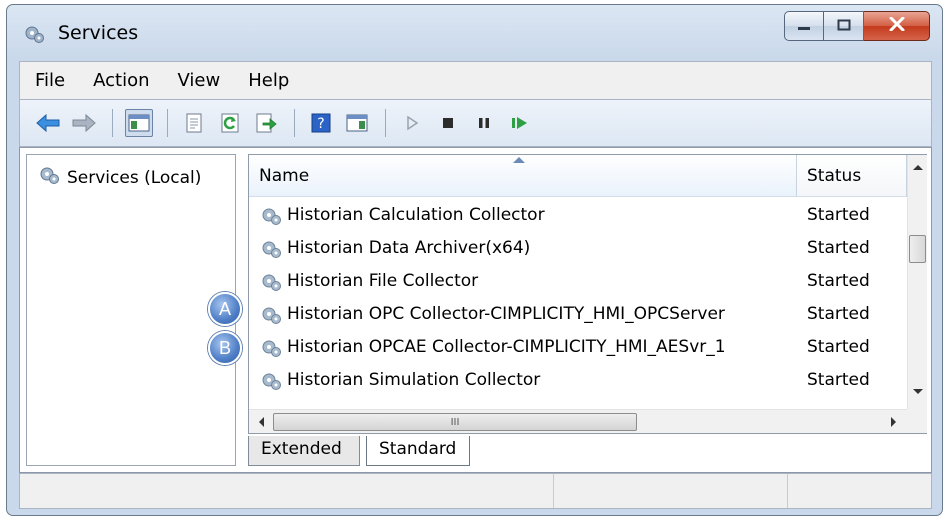 This screenshot has width=949, height=520. I want to click on menu-file: File, so click(50, 80).